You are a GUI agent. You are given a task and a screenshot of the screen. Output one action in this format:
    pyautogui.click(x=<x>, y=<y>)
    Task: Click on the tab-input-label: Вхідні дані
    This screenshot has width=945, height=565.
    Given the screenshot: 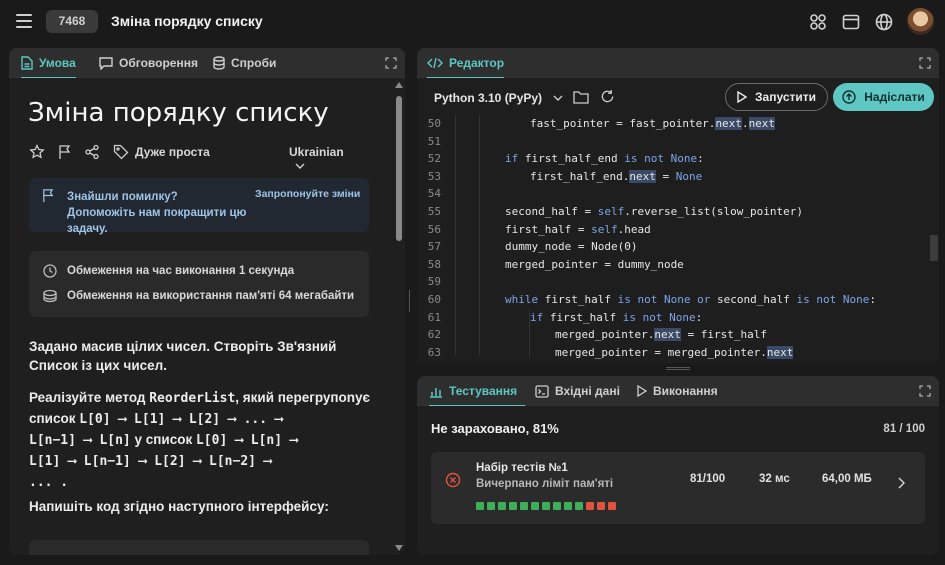 What is the action you would take?
    pyautogui.click(x=587, y=391)
    